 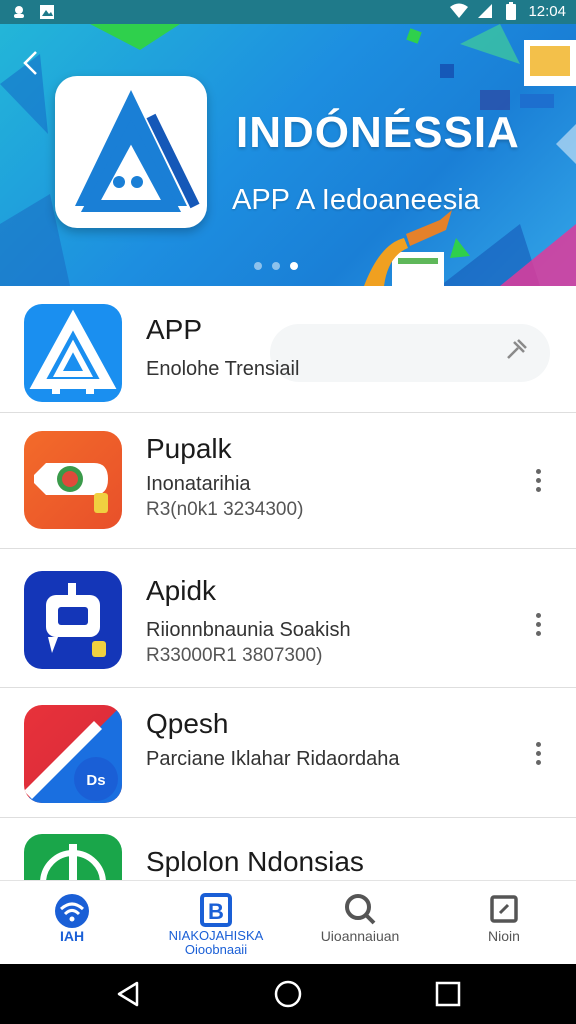 I want to click on app-name: Qpesh, so click(x=187, y=723).